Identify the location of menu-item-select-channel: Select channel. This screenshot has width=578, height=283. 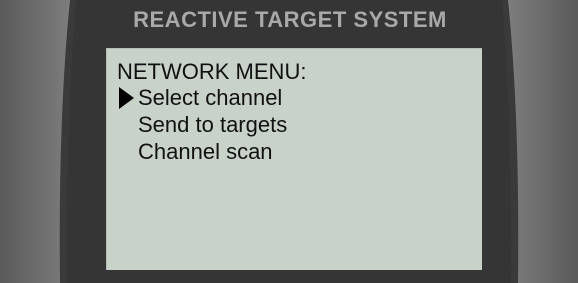
(210, 98).